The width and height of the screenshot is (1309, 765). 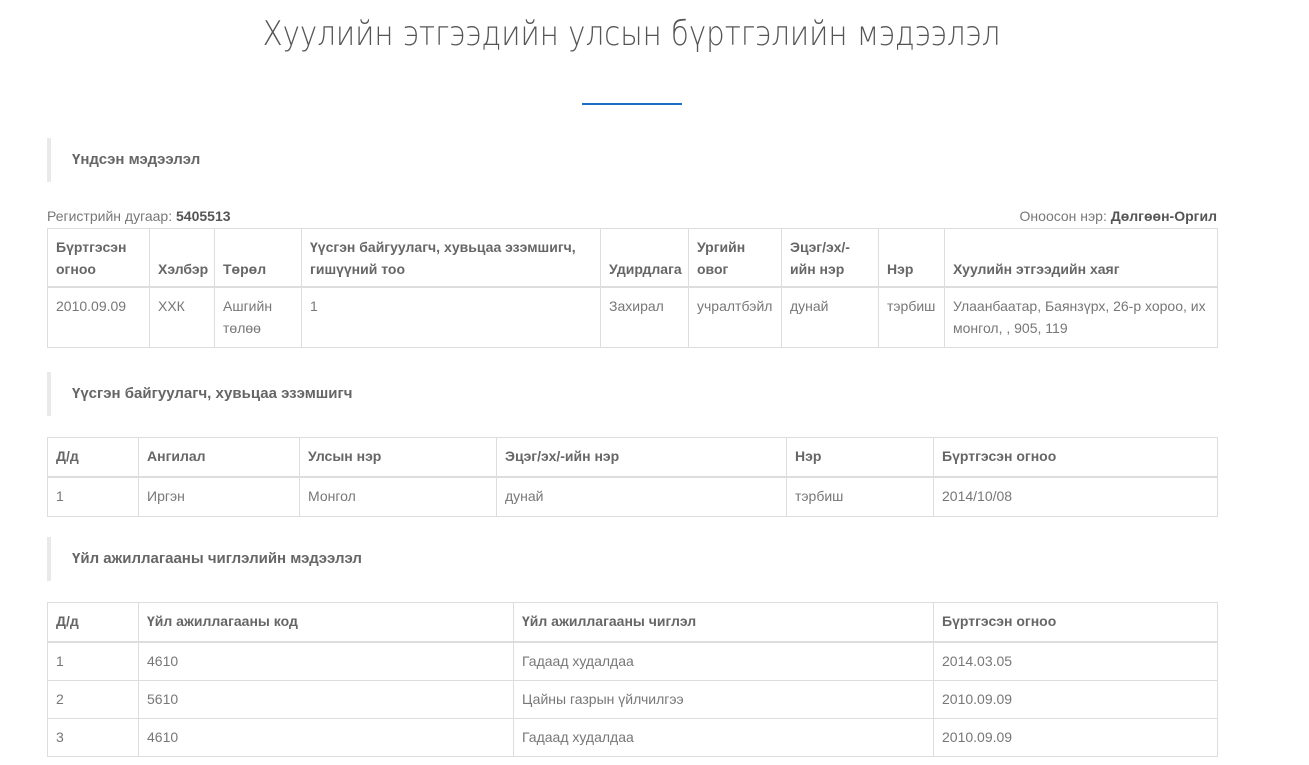 What do you see at coordinates (398, 457) in the screenshot?
I see `column-header: Улсын нэр` at bounding box center [398, 457].